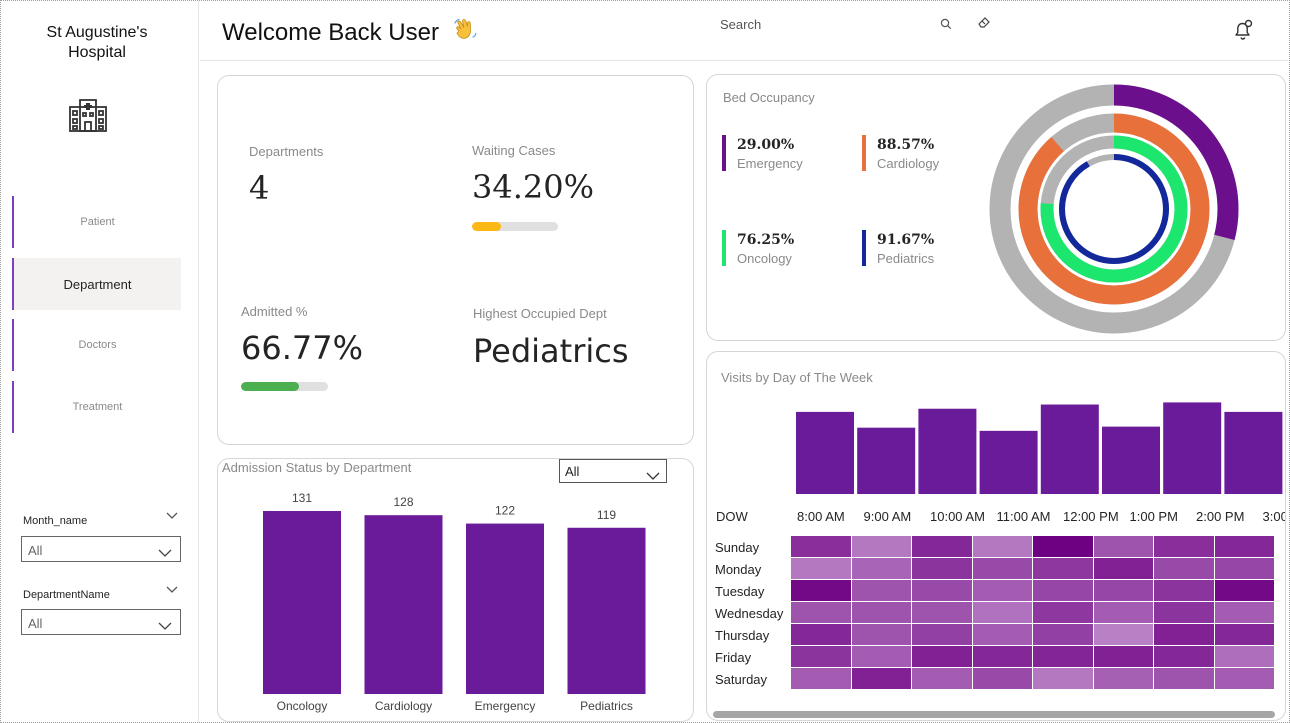 The width and height of the screenshot is (1290, 723). What do you see at coordinates (66, 595) in the screenshot?
I see `department-slicer-label: DepartmentName` at bounding box center [66, 595].